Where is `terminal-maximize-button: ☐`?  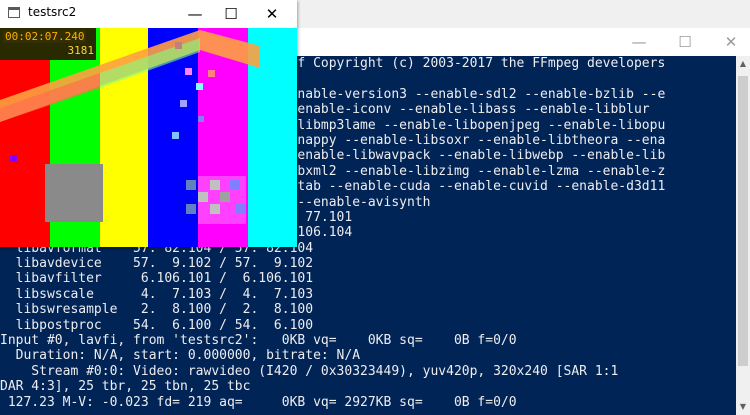 terminal-maximize-button: ☐ is located at coordinates (685, 42).